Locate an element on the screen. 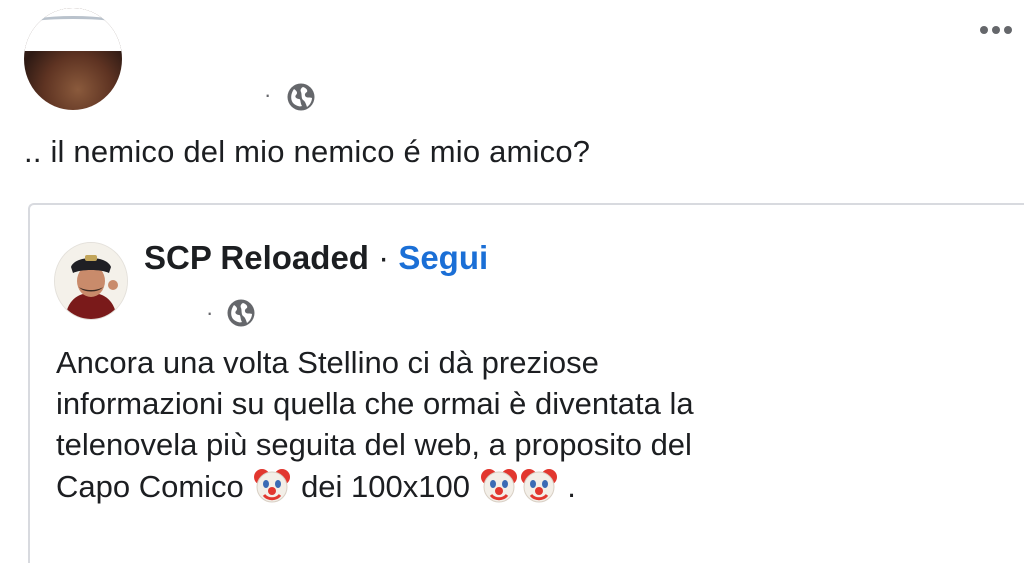 Image resolution: width=1024 pixels, height=563 pixels. text-fragment: Capo Comico is located at coordinates (150, 486).